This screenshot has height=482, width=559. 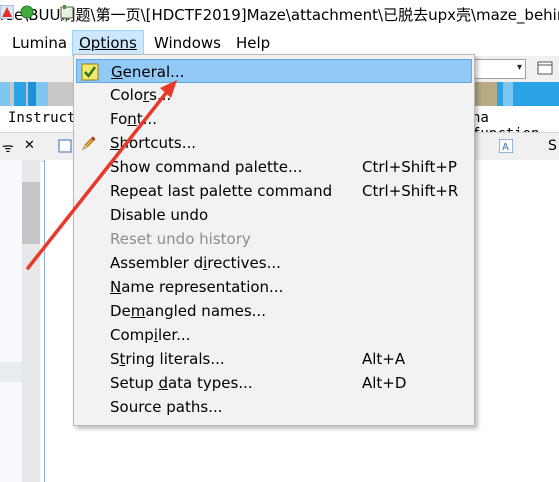 I want to click on scroll-thumb, so click(x=31, y=213).